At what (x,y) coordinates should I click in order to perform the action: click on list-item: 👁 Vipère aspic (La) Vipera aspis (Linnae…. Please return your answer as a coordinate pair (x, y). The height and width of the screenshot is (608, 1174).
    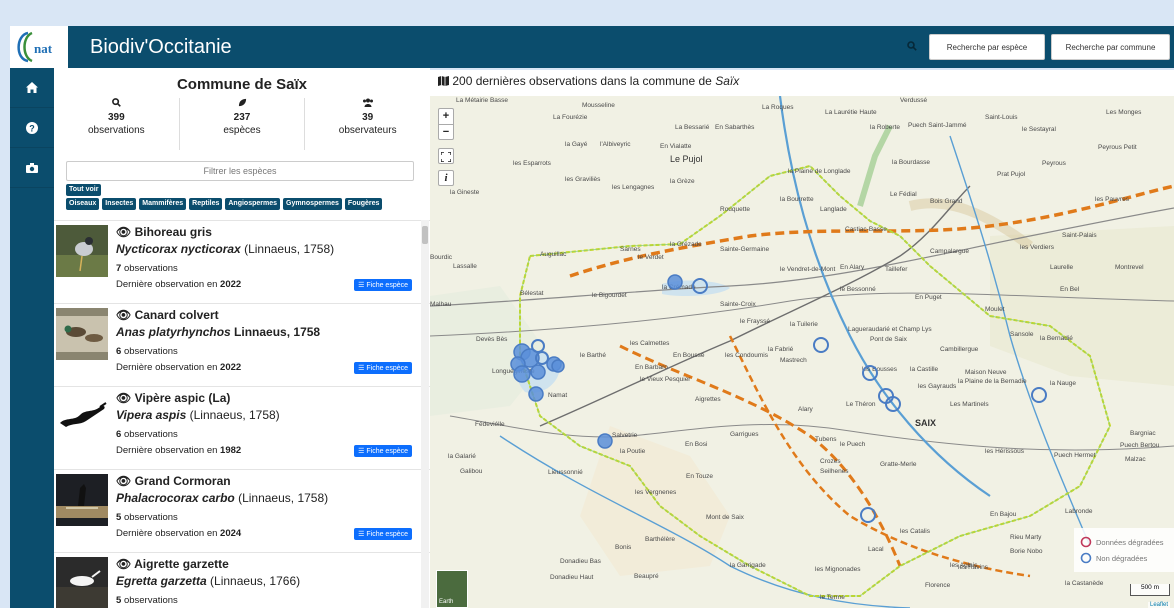
    Looking at the image, I should click on (242, 427).